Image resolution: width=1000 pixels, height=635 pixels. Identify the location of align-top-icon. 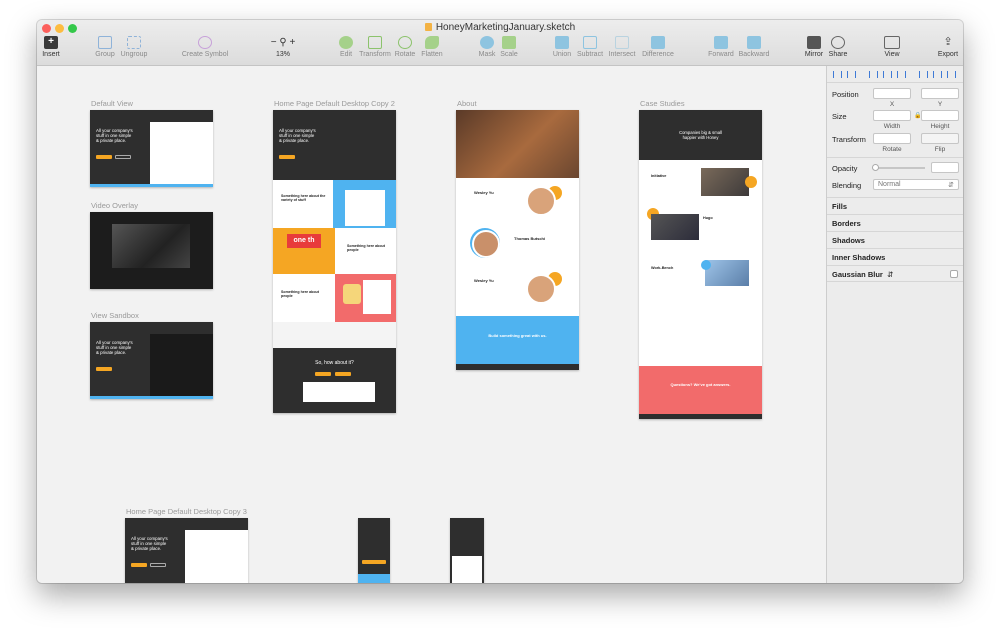
(901, 74).